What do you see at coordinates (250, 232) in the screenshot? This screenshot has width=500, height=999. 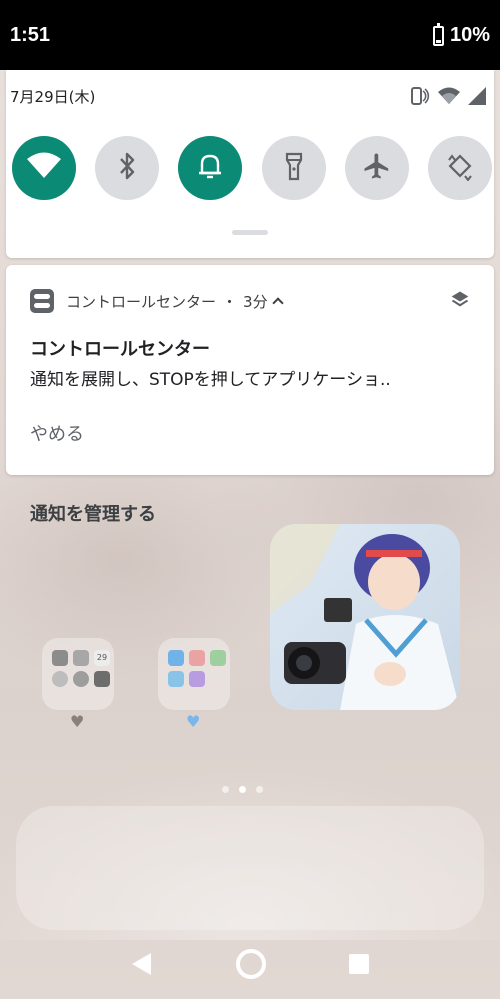 I see `qs-expand-handle` at bounding box center [250, 232].